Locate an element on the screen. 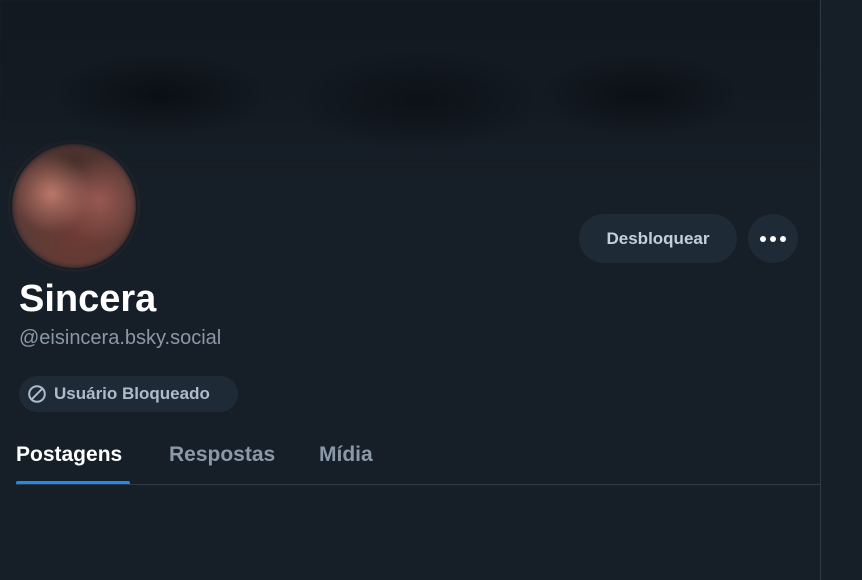  avatar-ring is located at coordinates (74, 206).